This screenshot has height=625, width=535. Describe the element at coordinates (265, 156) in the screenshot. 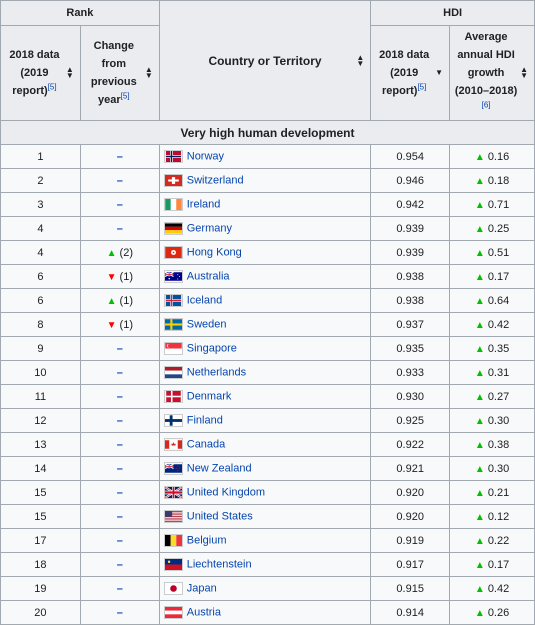

I see `country-cell: Norway` at that location.